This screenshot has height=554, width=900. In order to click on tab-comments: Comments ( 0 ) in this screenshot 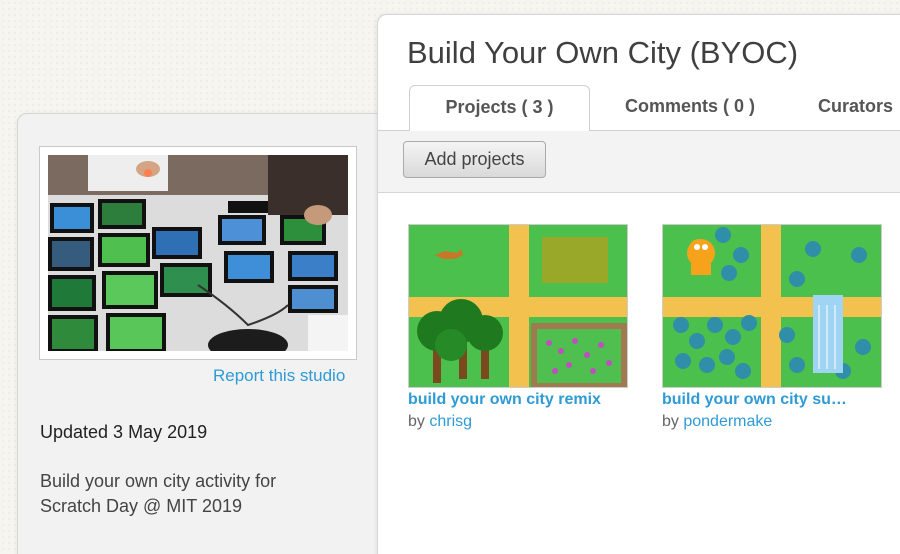, I will do `click(690, 108)`.